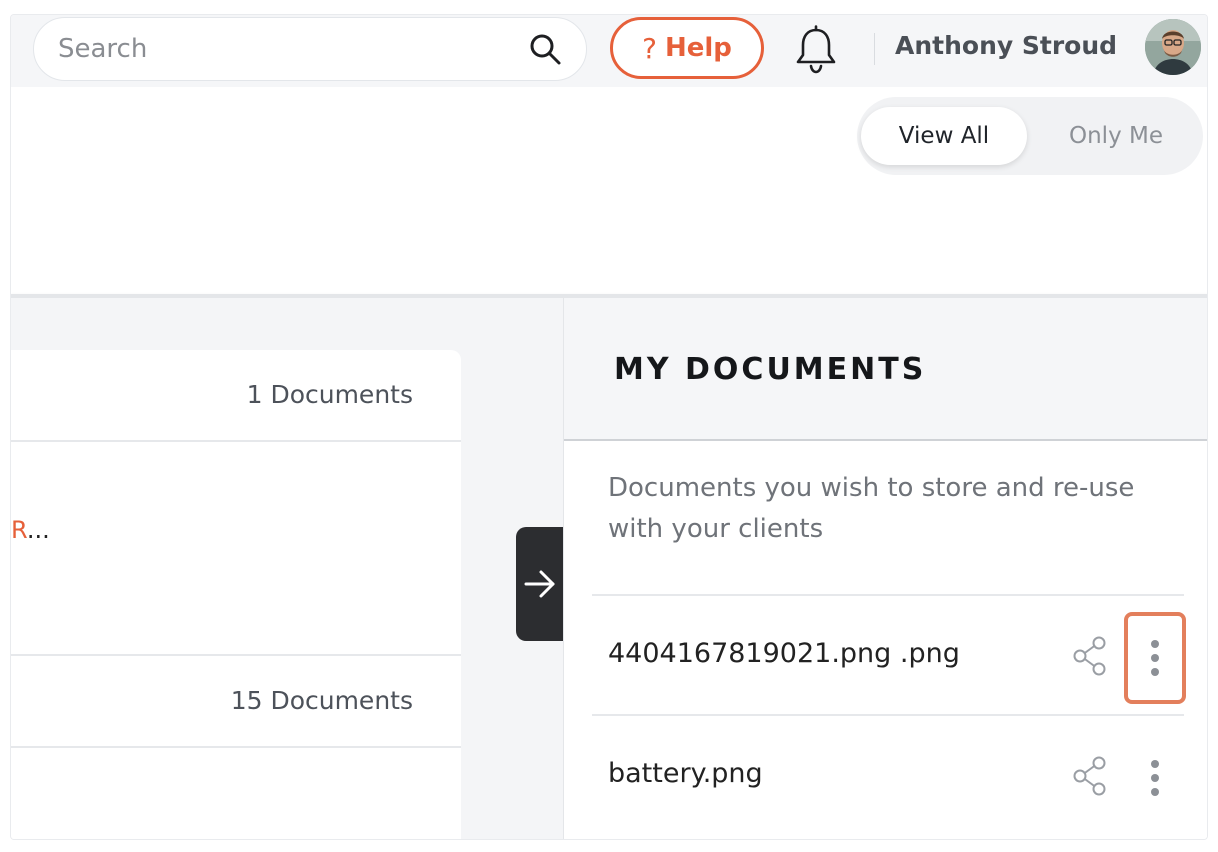  I want to click on top-bar: ? Help Anthony Stroud, so click(609, 51).